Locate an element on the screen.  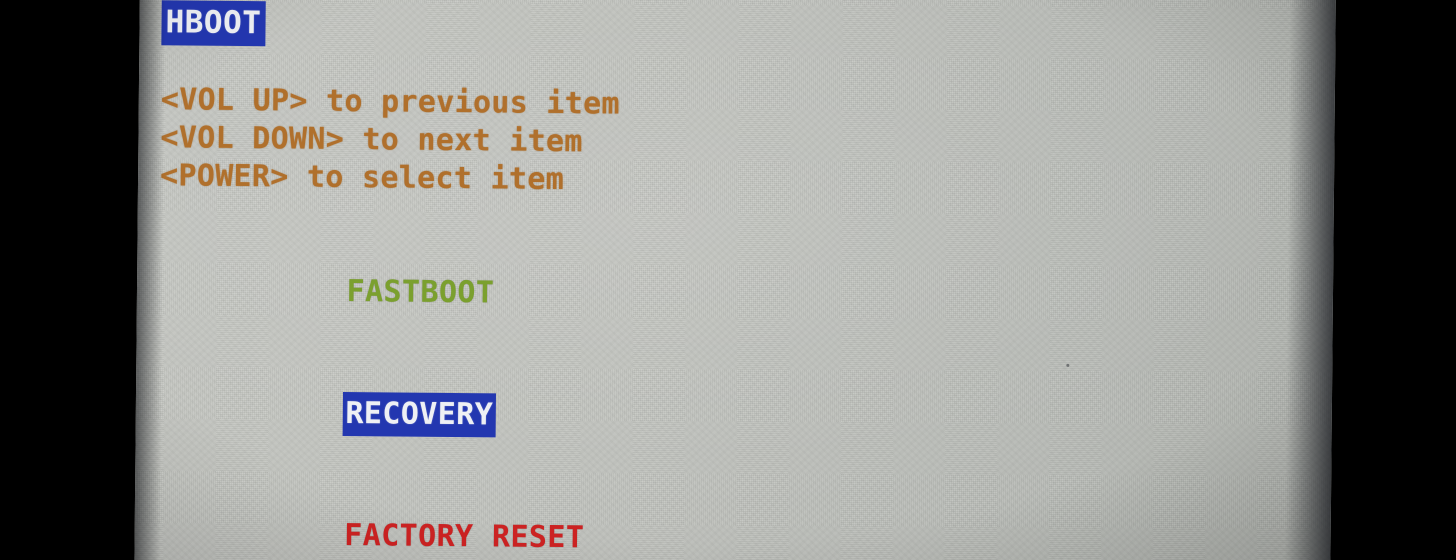
menu-item-label: RECOVERY is located at coordinates (419, 414).